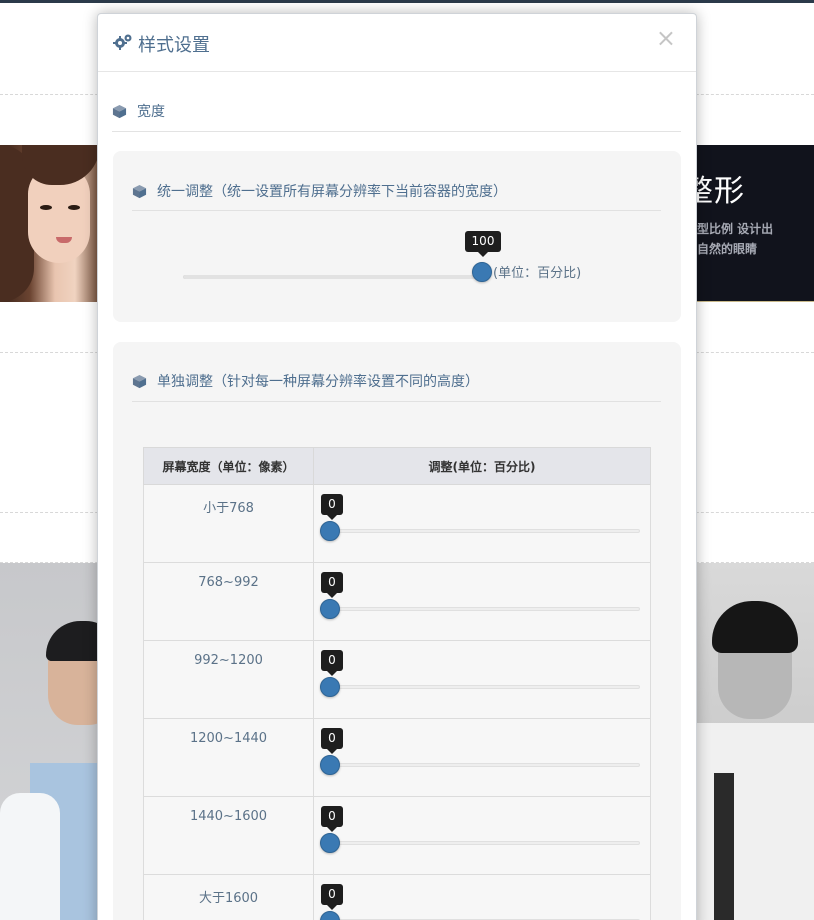  Describe the element at coordinates (537, 273) in the screenshot. I see `unit-label: (单位：百分比)` at that location.